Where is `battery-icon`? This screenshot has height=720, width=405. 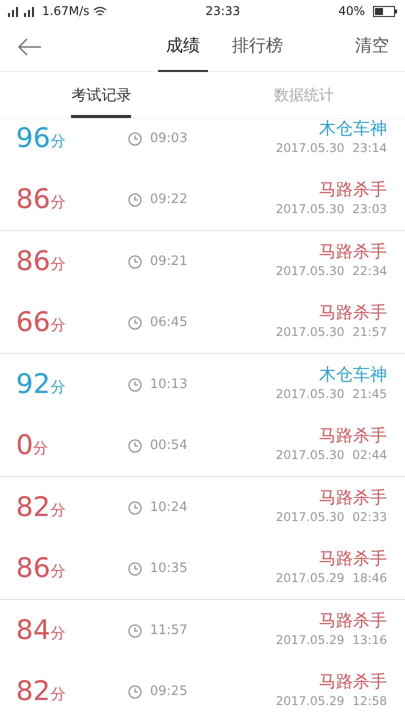 battery-icon is located at coordinates (385, 11).